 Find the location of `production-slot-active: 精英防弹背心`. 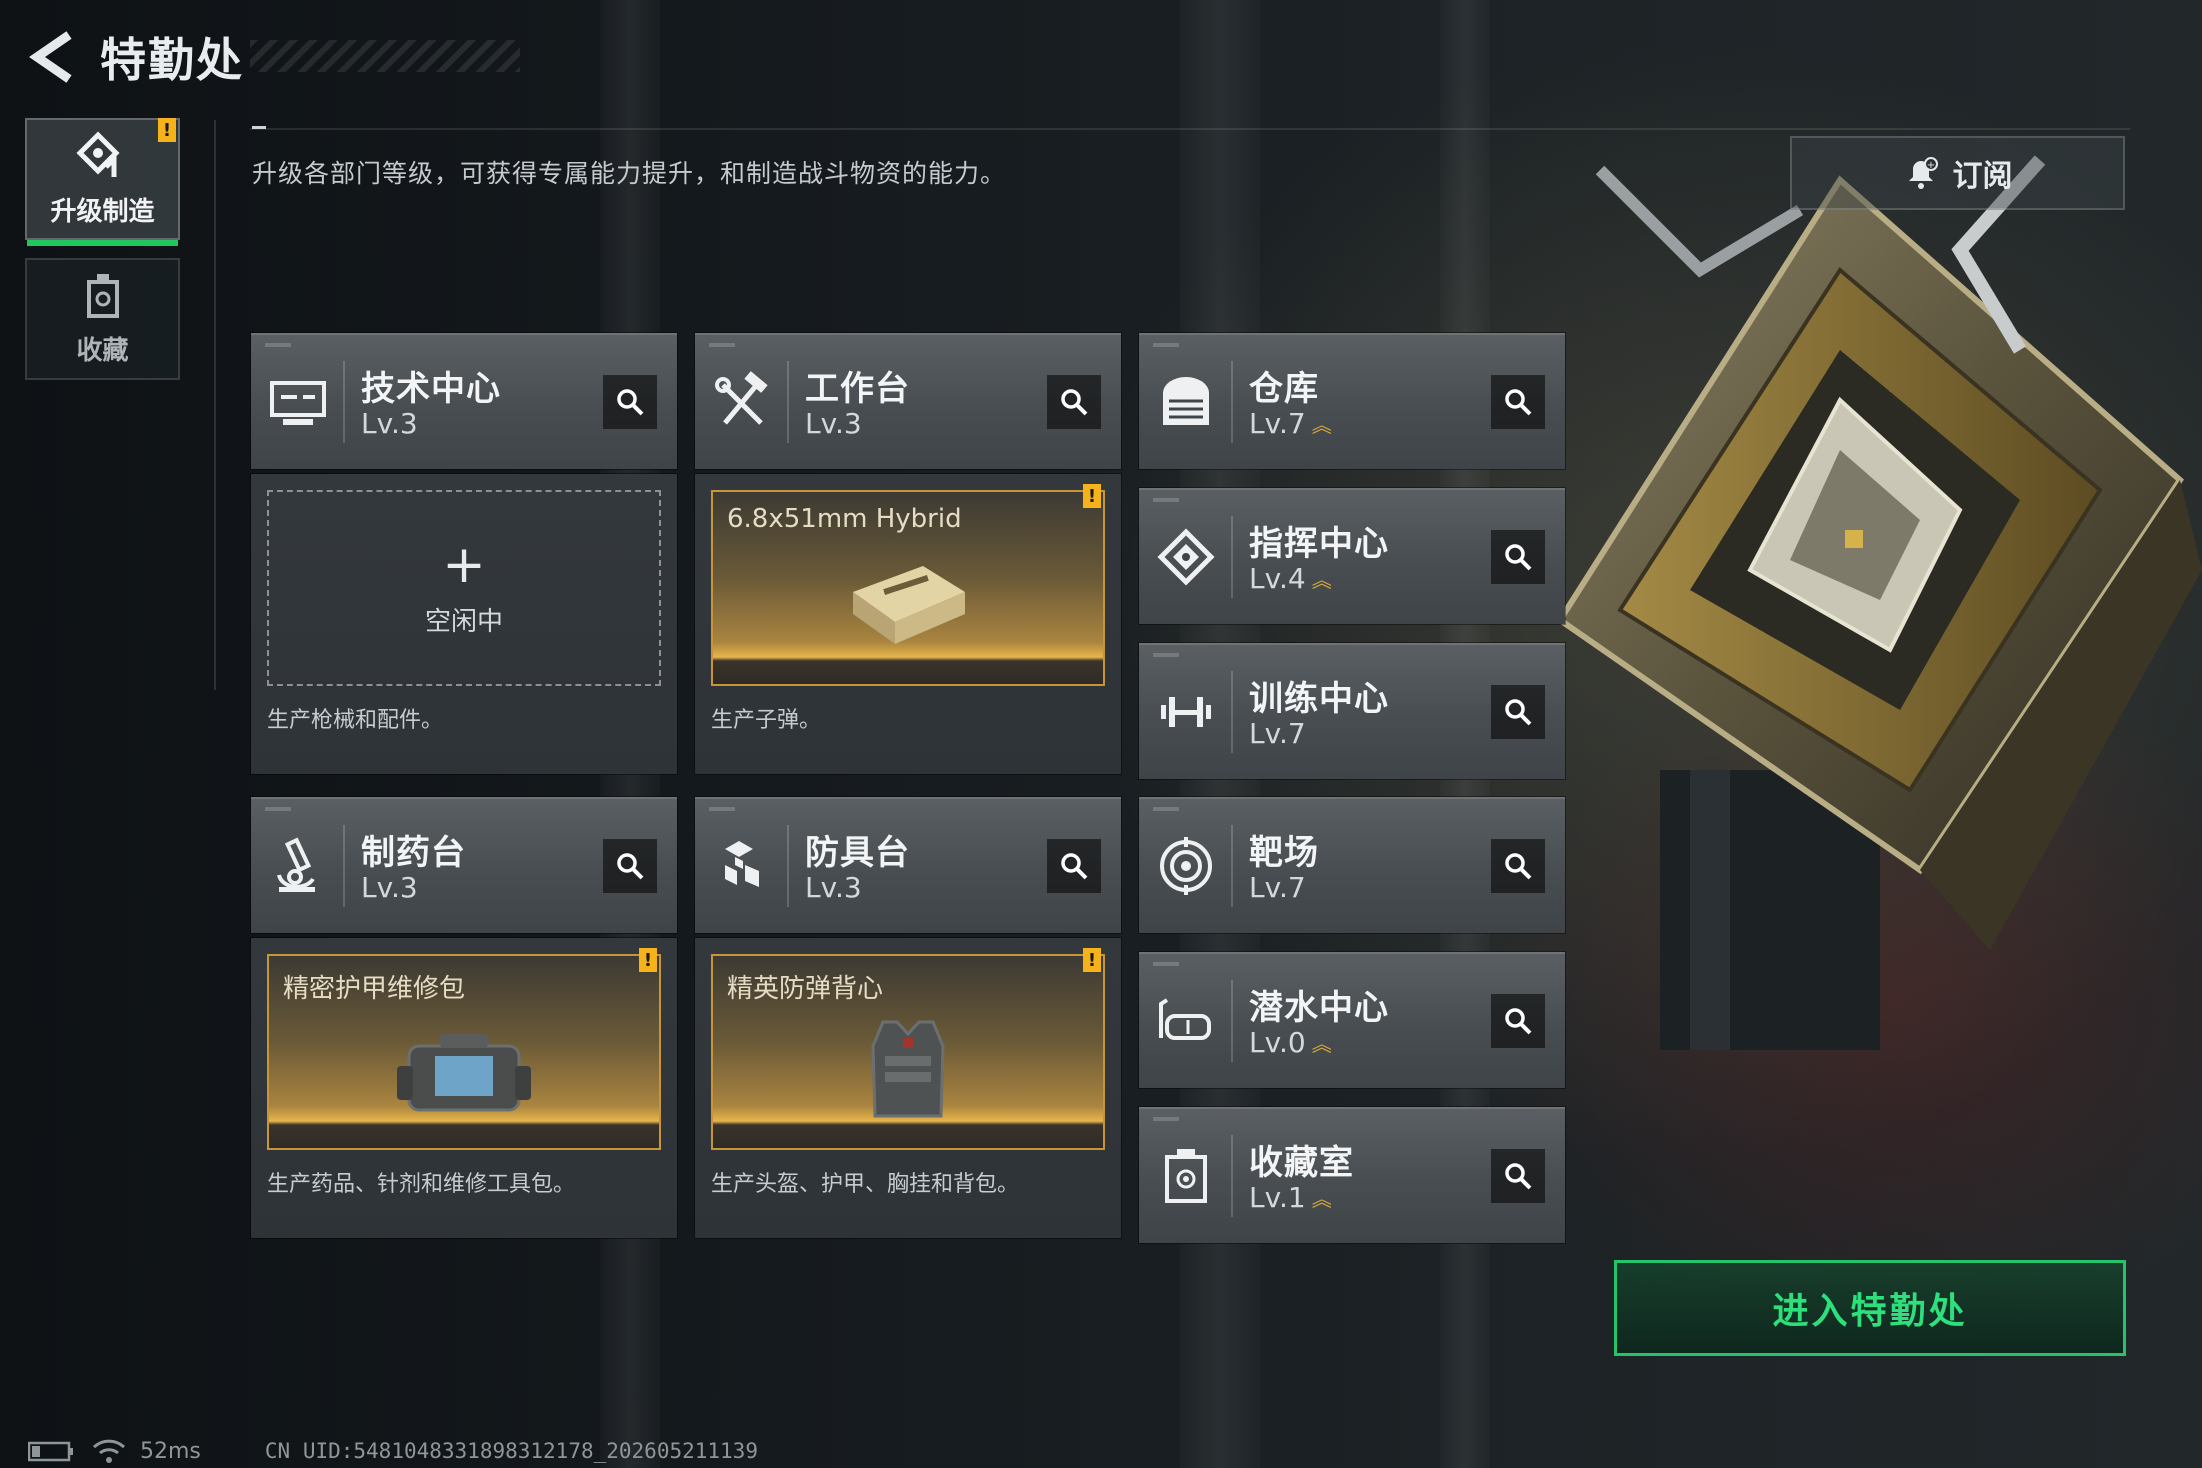

production-slot-active: 精英防弹背心 is located at coordinates (908, 1052).